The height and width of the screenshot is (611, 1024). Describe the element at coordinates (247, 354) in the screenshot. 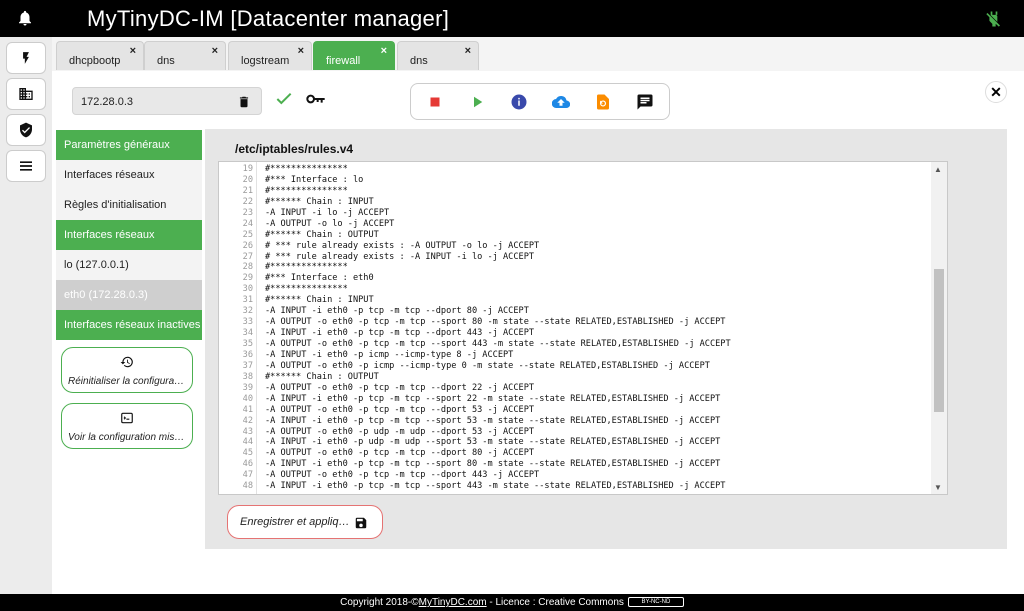

I see `line-number: 36` at that location.